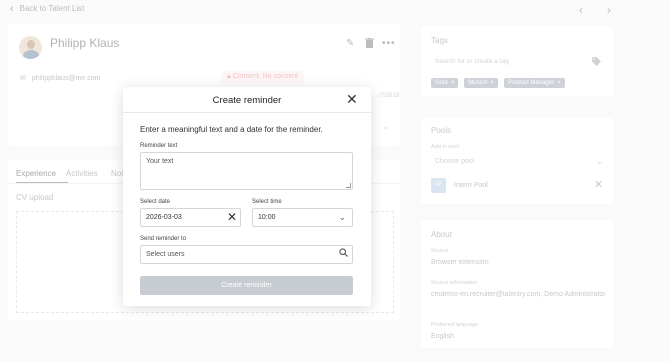 The width and height of the screenshot is (670, 361). Describe the element at coordinates (267, 217) in the screenshot. I see `time-value: 10:00` at that location.